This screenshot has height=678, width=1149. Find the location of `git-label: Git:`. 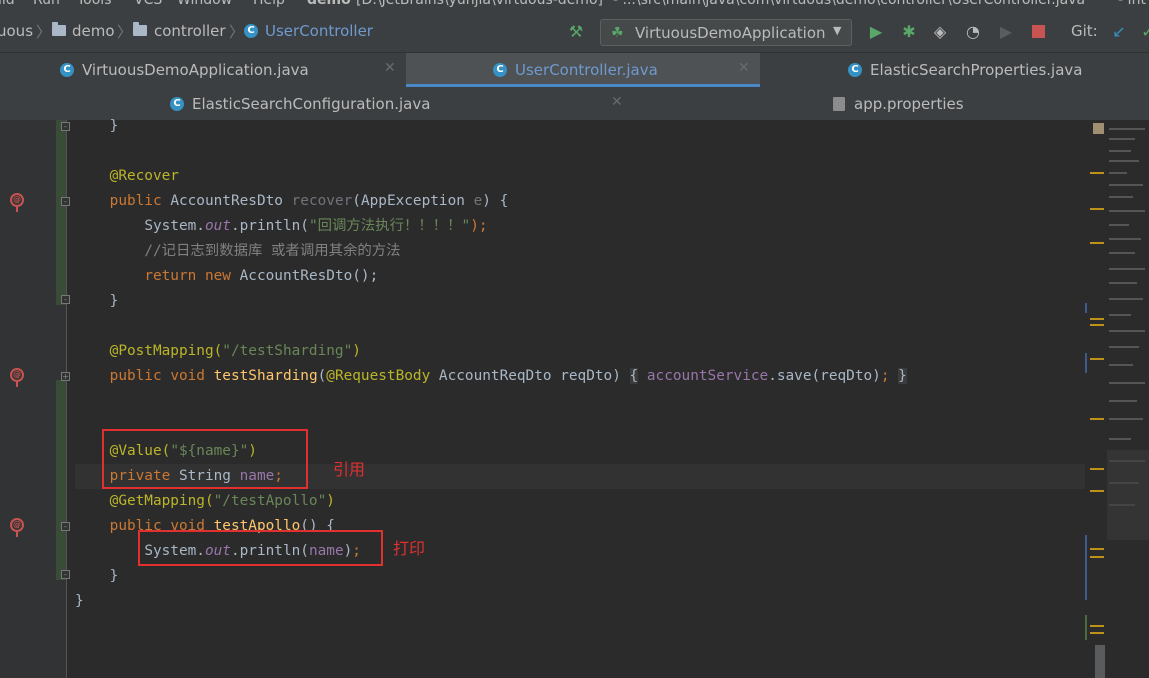

git-label: Git: is located at coordinates (1084, 31).